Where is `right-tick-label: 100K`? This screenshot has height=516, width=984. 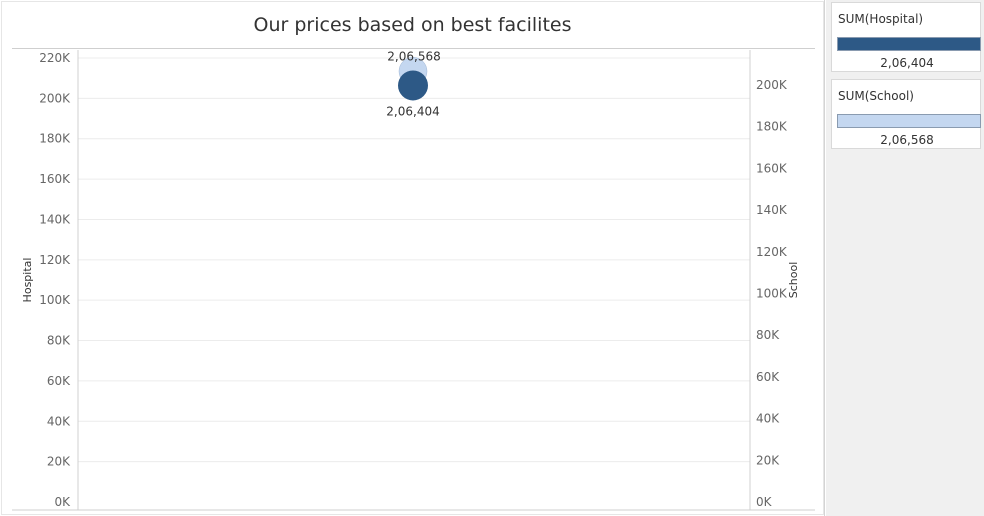
right-tick-label: 100K is located at coordinates (772, 294).